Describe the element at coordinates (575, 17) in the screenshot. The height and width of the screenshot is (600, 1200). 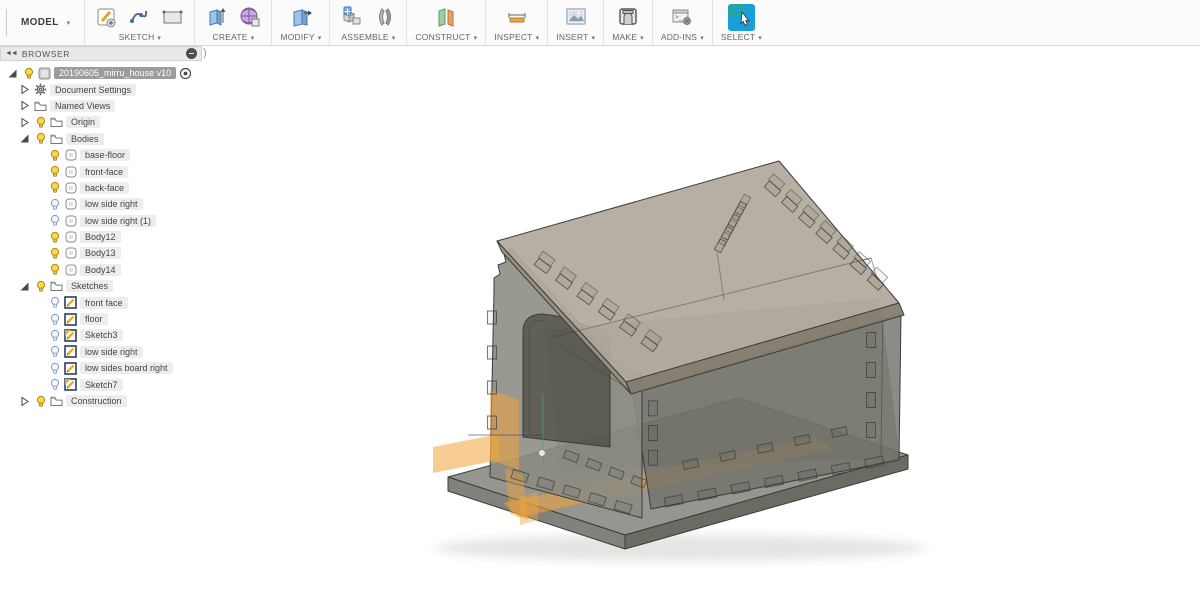
I see `attached-canvas-icon` at that location.